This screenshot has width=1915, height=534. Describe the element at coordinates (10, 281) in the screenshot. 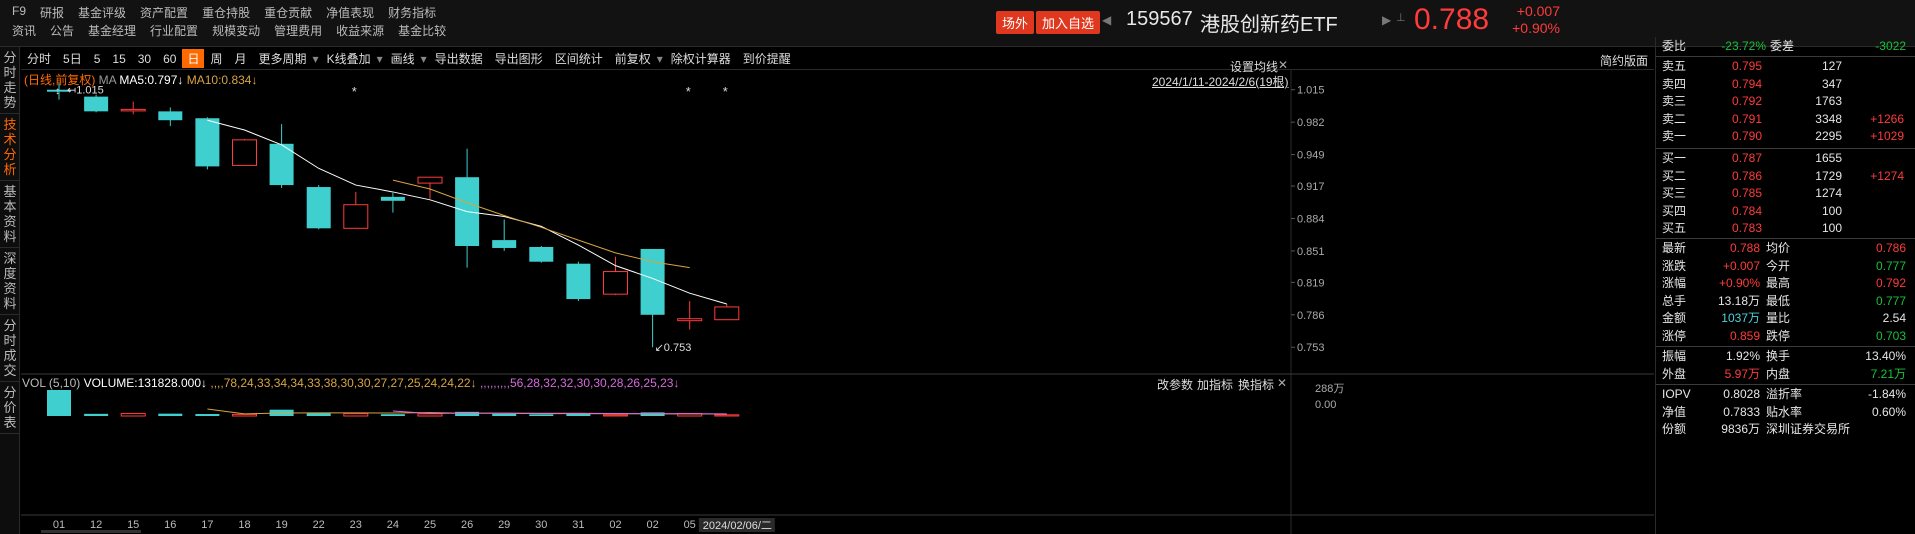

I see `sidebar-item: 深度资料` at that location.